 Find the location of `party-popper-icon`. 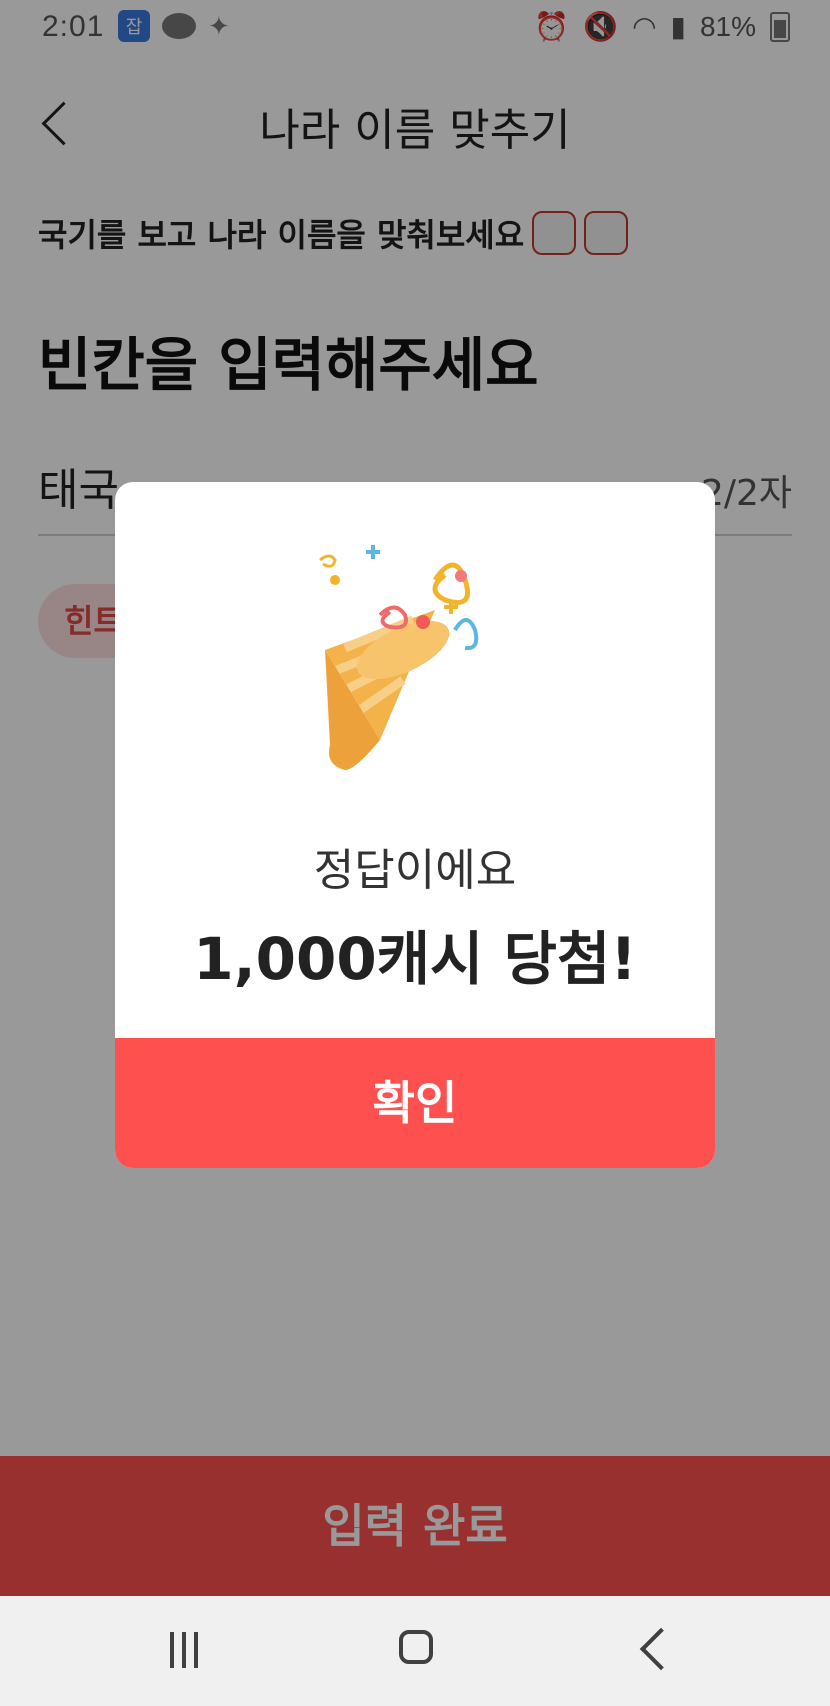

party-popper-icon is located at coordinates (399, 657).